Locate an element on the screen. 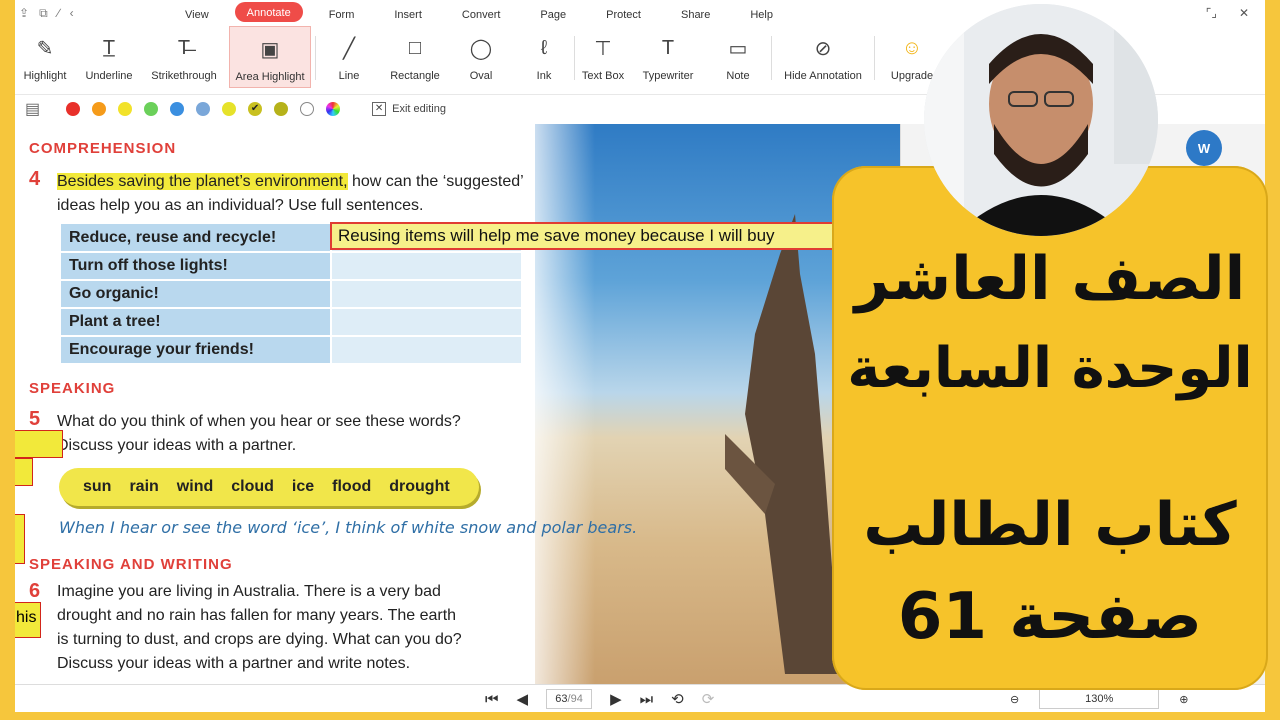 The width and height of the screenshot is (1280, 720). tool-label: Oval is located at coordinates (481, 76).